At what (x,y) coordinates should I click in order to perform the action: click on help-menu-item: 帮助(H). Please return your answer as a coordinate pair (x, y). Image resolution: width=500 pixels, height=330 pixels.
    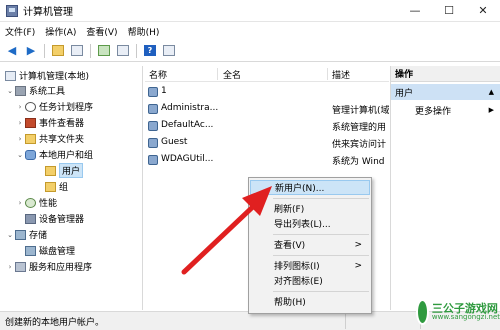
    Looking at the image, I should click on (310, 301).